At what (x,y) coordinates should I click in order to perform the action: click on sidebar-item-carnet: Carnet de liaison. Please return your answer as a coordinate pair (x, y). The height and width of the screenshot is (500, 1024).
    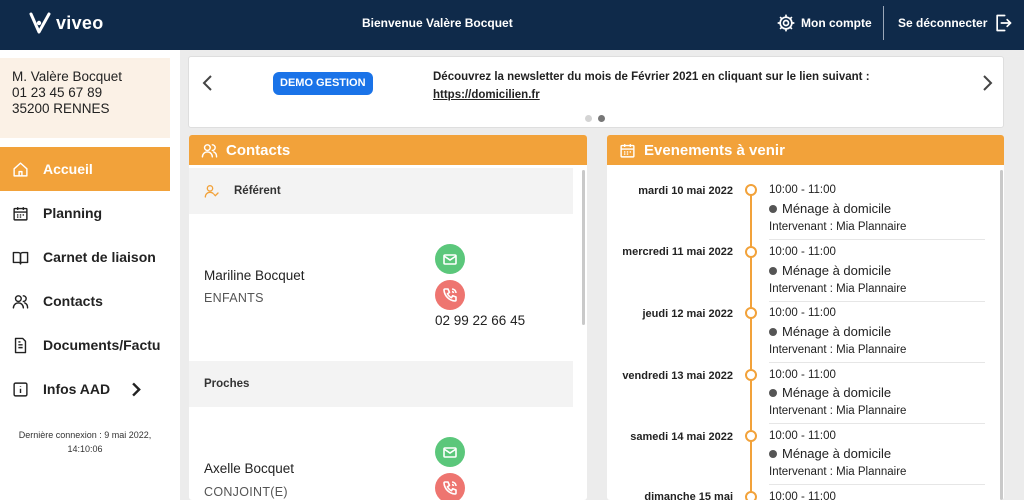
    Looking at the image, I should click on (85, 257).